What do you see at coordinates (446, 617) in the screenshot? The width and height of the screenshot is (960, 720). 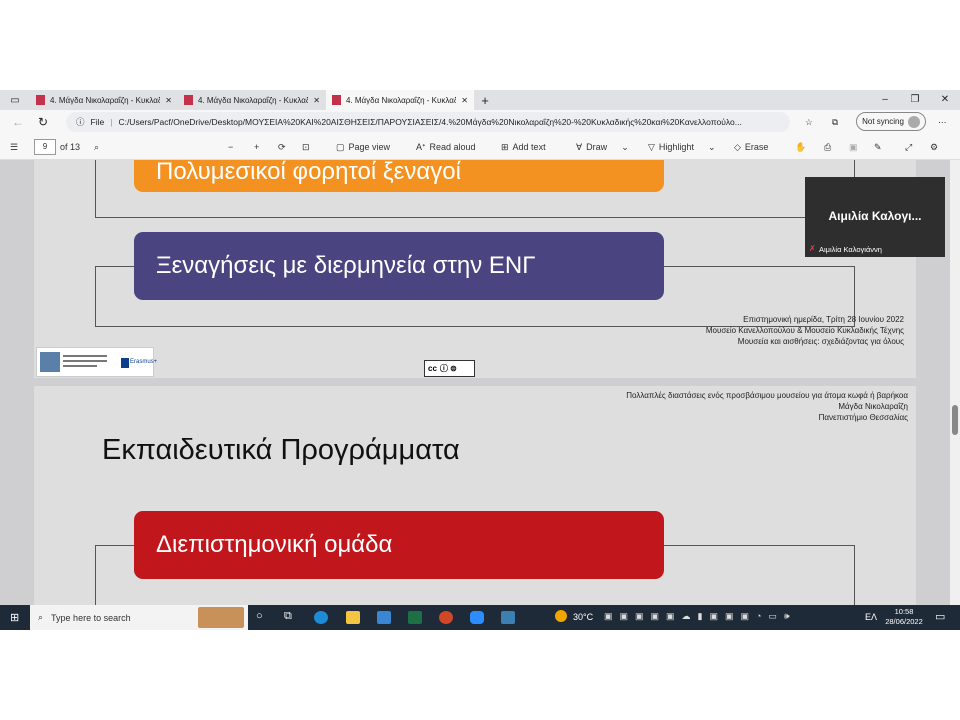 I see `powerpoint-icon` at bounding box center [446, 617].